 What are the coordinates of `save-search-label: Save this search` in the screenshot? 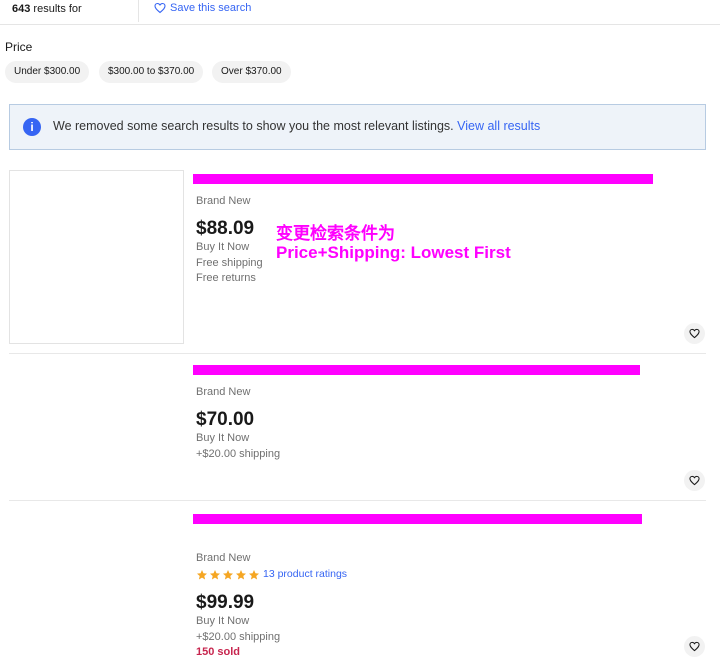 It's located at (211, 8).